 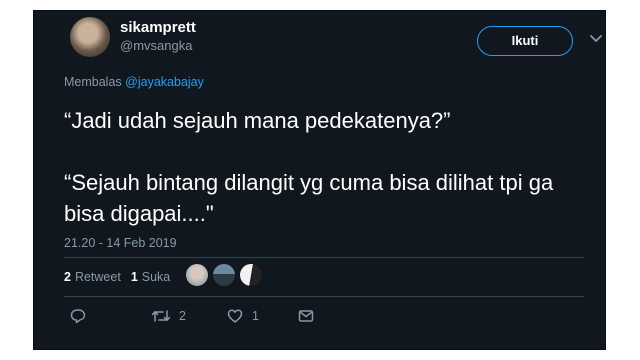 What do you see at coordinates (156, 277) in the screenshot?
I see `like-stat-label: Suka` at bounding box center [156, 277].